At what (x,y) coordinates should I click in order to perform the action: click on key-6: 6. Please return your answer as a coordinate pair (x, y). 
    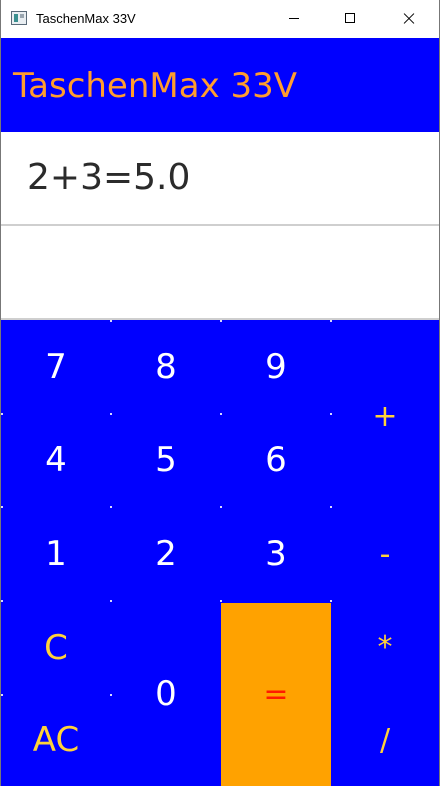
    Looking at the image, I should click on (276, 460).